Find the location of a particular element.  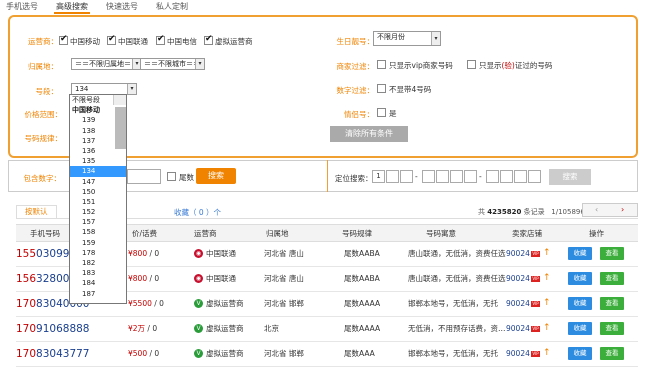

dropdown-option: 134 is located at coordinates (98, 171).